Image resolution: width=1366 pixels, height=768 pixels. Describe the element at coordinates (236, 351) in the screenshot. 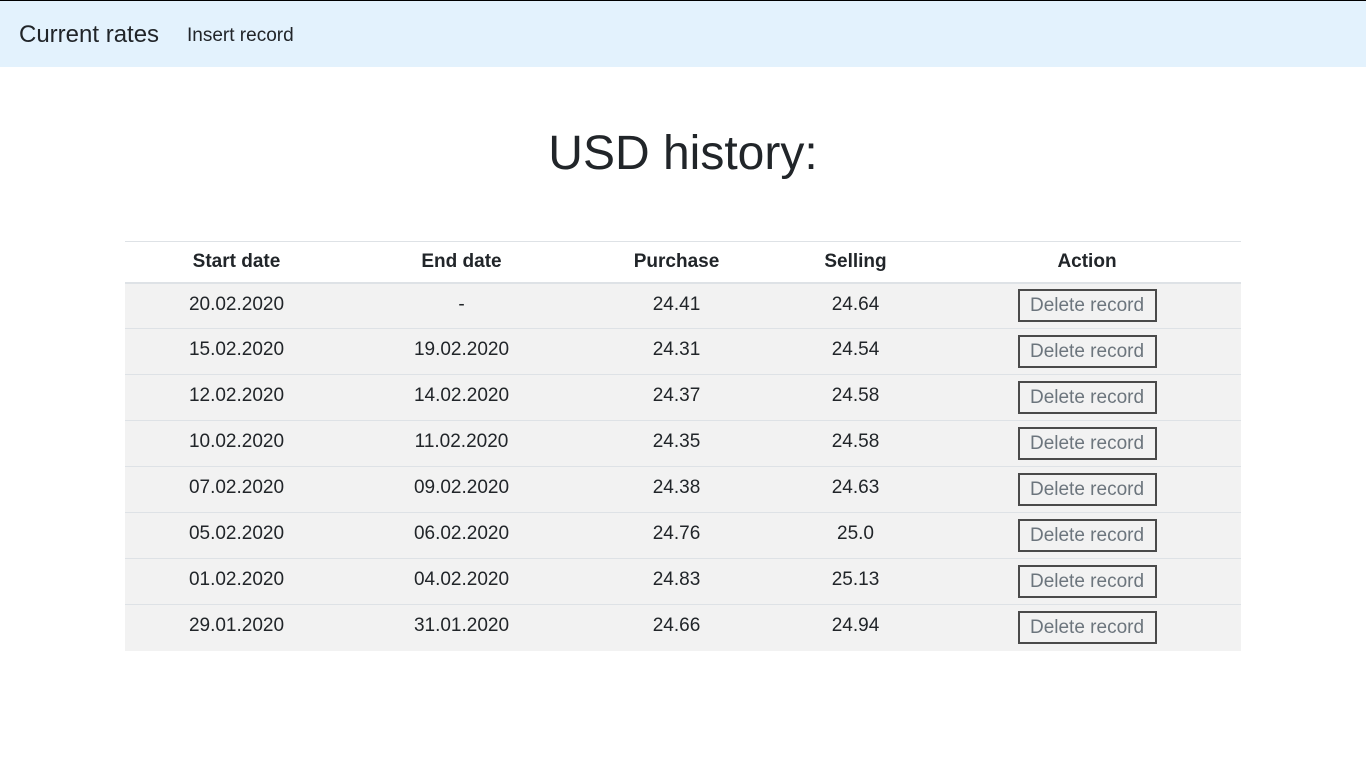

I see `cell-start-date: 15.02.2020` at that location.